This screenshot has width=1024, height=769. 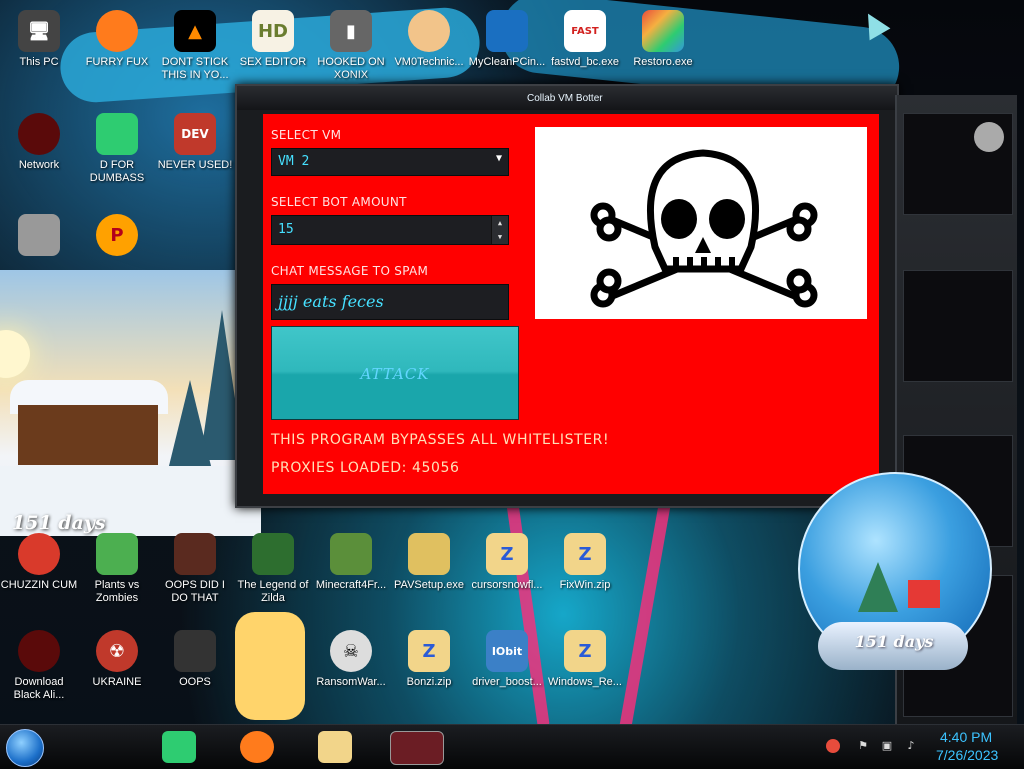 I want to click on select-vm-label: SELECT VM, so click(x=306, y=135).